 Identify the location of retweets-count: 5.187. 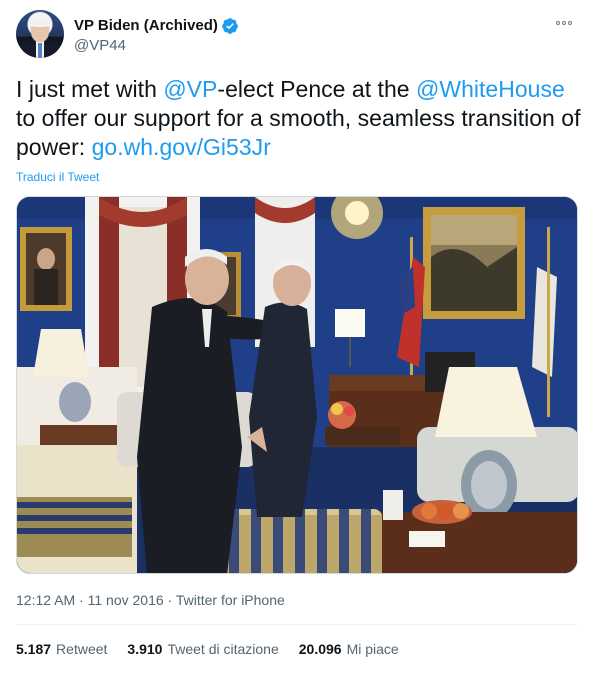
(34, 649).